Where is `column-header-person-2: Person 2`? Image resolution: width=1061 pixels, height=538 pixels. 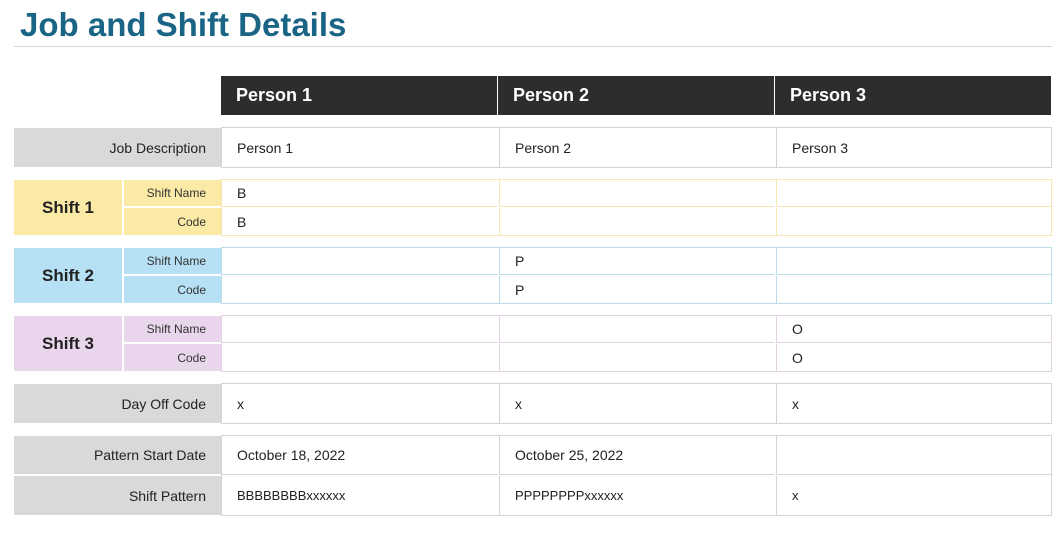 column-header-person-2: Person 2 is located at coordinates (636, 95).